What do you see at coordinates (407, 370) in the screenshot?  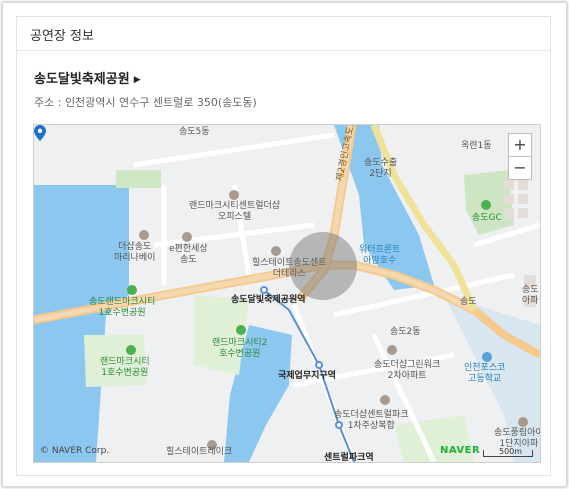 I see `map-label: 송도더샵그린워크 2차아파트` at bounding box center [407, 370].